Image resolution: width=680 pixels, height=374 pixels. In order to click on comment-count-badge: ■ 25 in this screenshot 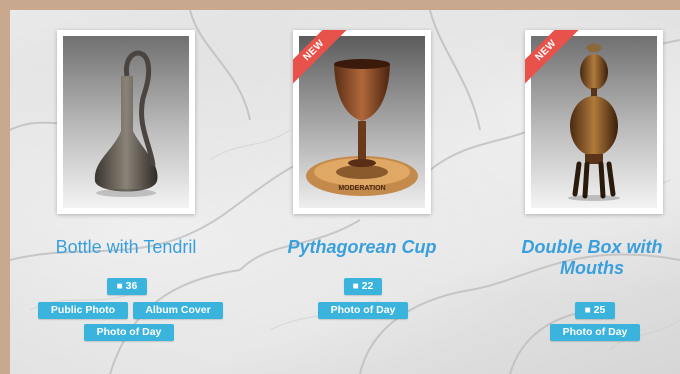, I will do `click(595, 310)`.